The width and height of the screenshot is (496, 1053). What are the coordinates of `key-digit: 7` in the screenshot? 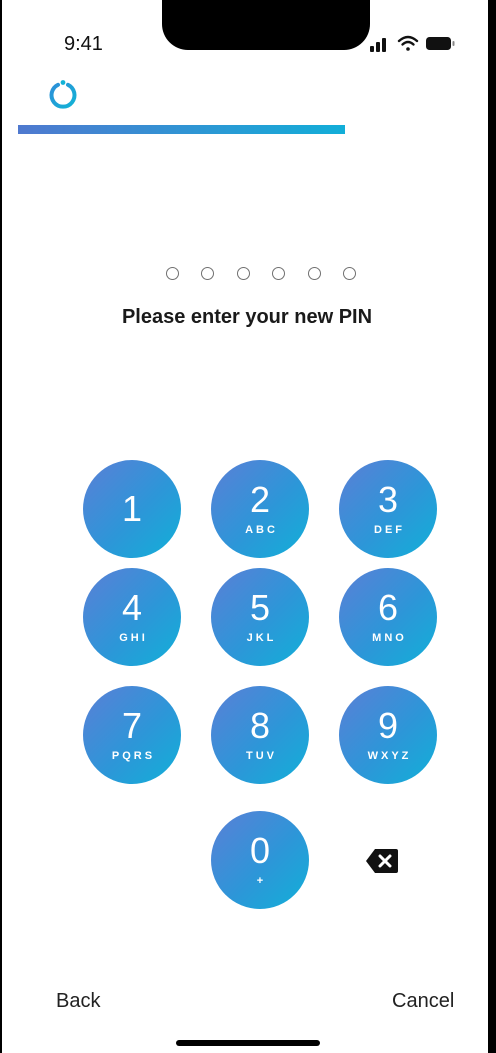 It's located at (132, 725).